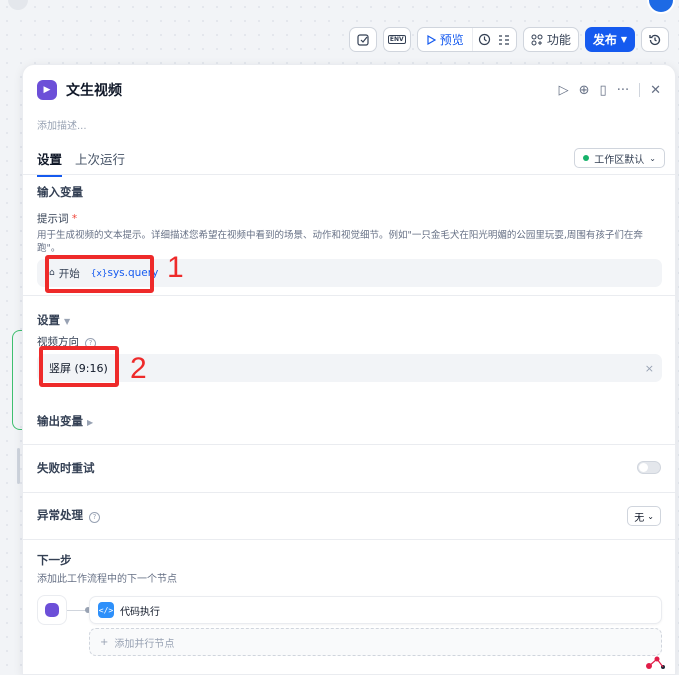 The image size is (679, 675). I want to click on workflow-toolbar: ENV 预览 功能 发布 ▼, so click(508, 39).